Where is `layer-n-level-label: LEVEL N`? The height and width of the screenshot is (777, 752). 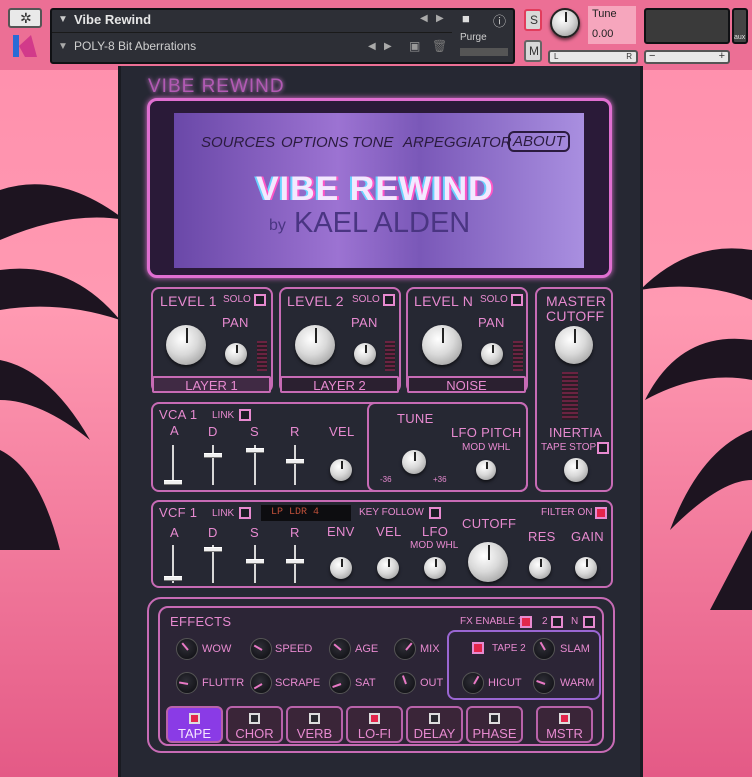
layer-n-level-label: LEVEL N is located at coordinates (444, 301).